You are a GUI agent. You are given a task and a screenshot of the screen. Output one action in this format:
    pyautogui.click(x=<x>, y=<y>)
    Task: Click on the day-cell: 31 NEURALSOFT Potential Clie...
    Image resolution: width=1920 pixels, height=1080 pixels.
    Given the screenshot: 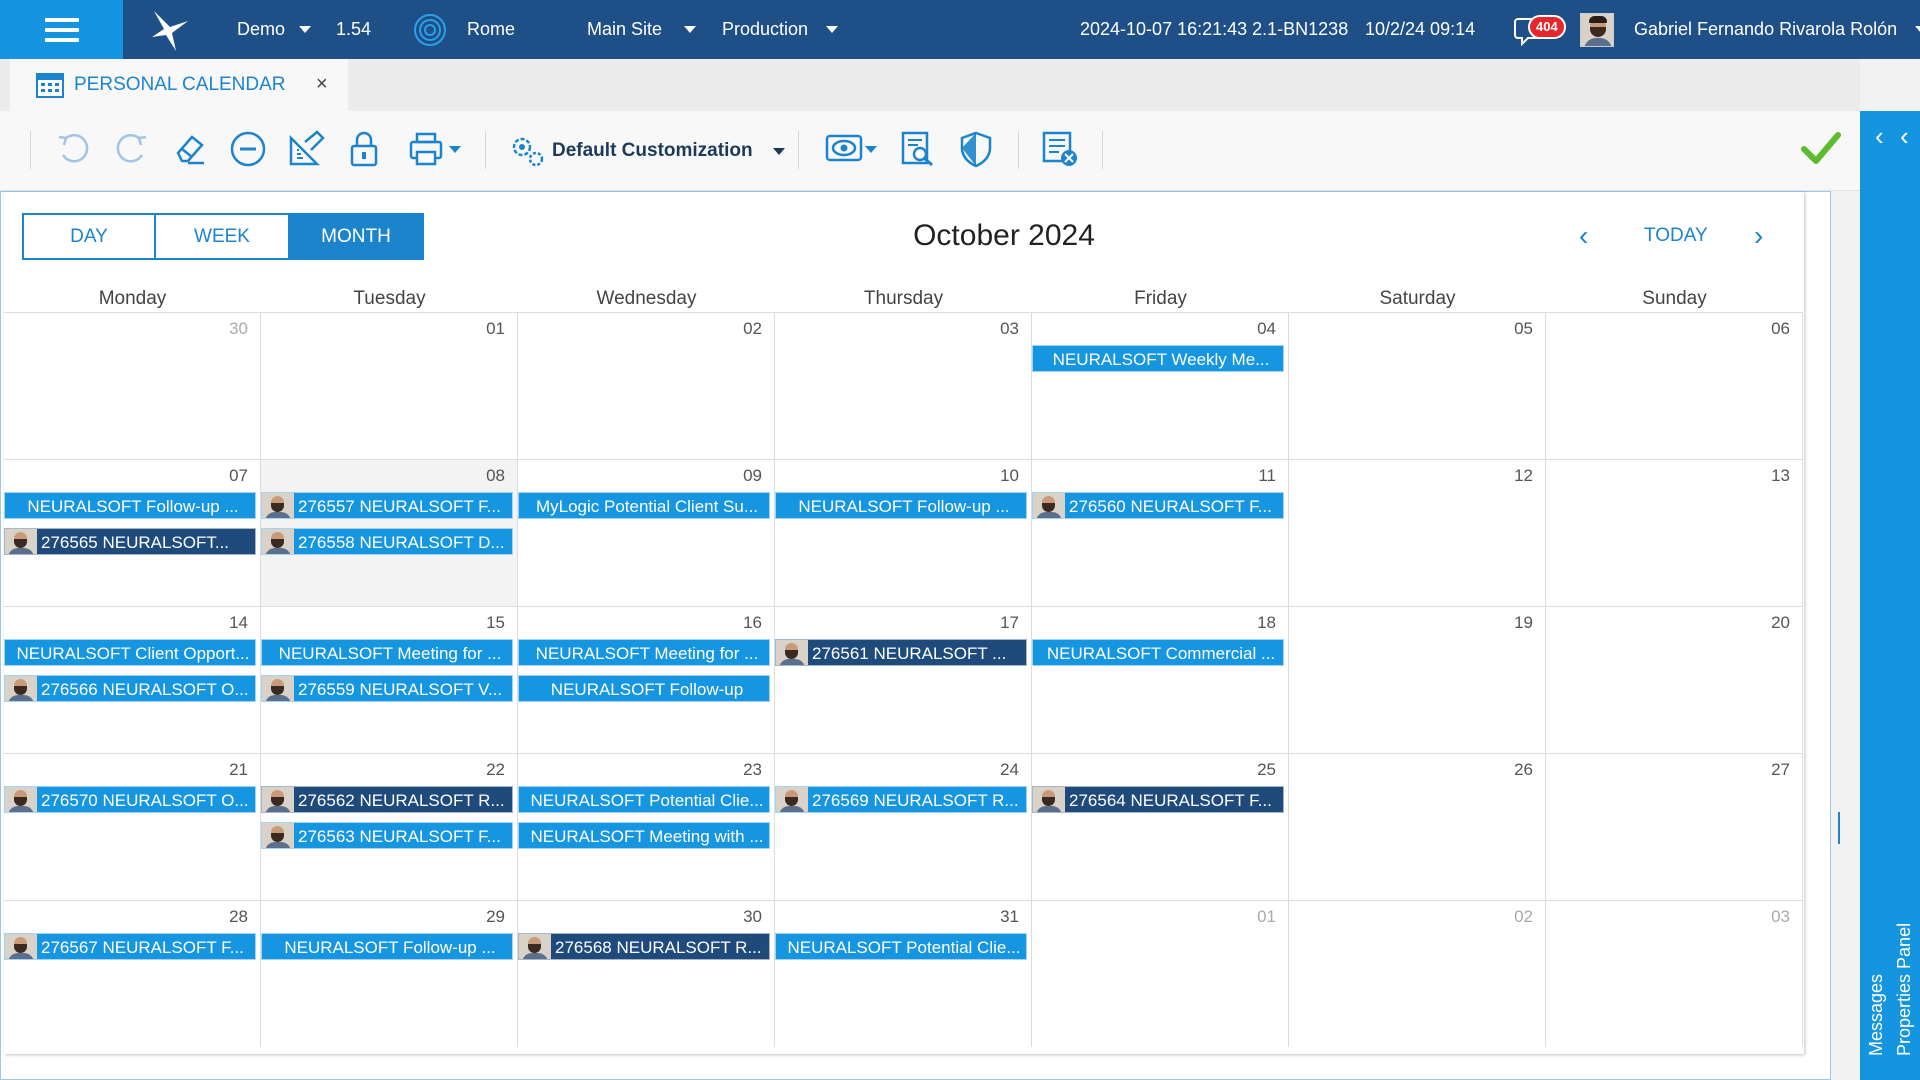 What is the action you would take?
    pyautogui.click(x=903, y=973)
    